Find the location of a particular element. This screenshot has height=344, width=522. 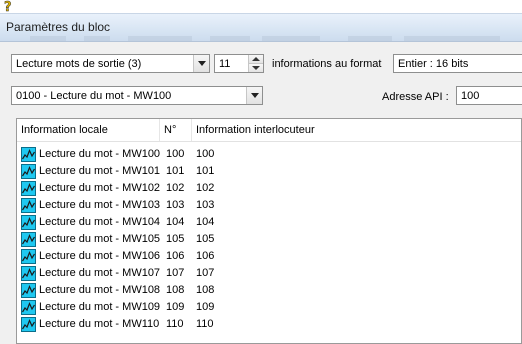

local-information-cell: Lecture du mot - MW107 is located at coordinates (100, 273).